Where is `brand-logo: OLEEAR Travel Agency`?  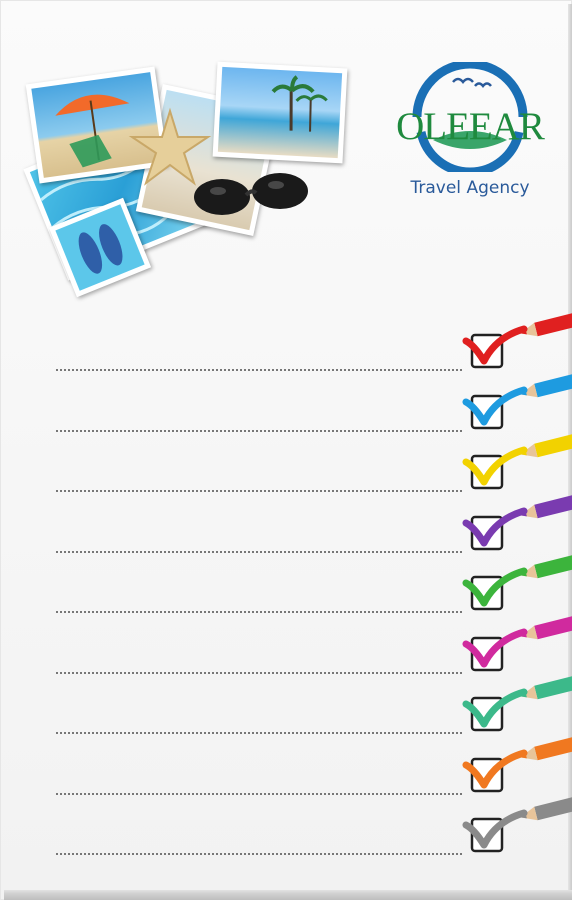
brand-logo: OLEEAR Travel Agency is located at coordinates (470, 137).